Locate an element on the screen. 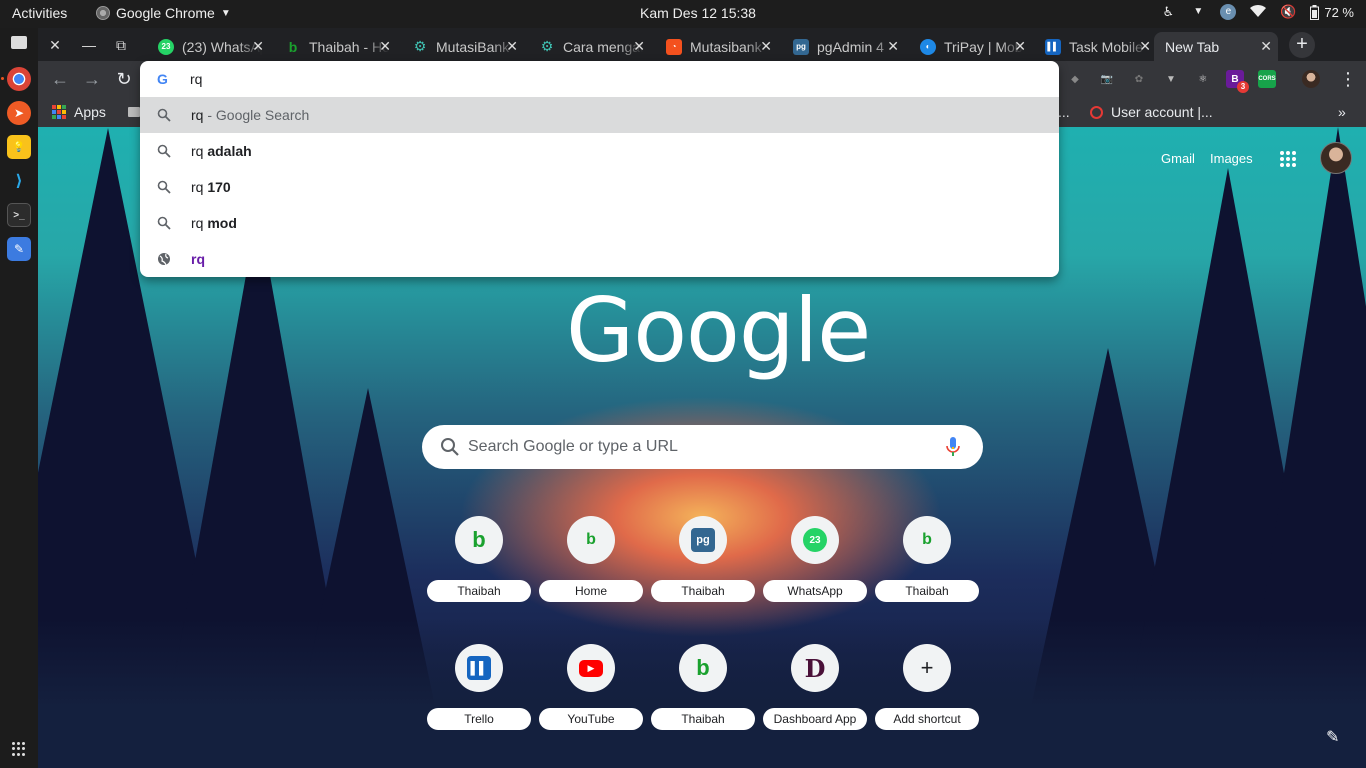 The image size is (1366, 768). google-g-icon: G is located at coordinates (162, 79).